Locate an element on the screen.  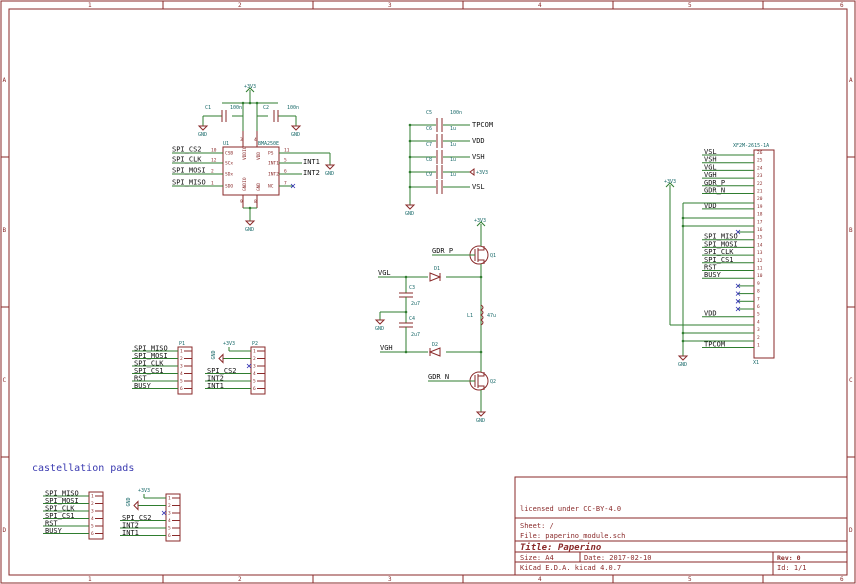
l1-ref: L1 is located at coordinates (470, 316).